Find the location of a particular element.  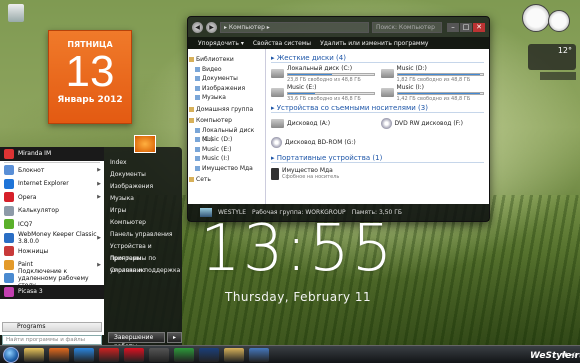

program-item: ICQ7 is located at coordinates (52, 225).